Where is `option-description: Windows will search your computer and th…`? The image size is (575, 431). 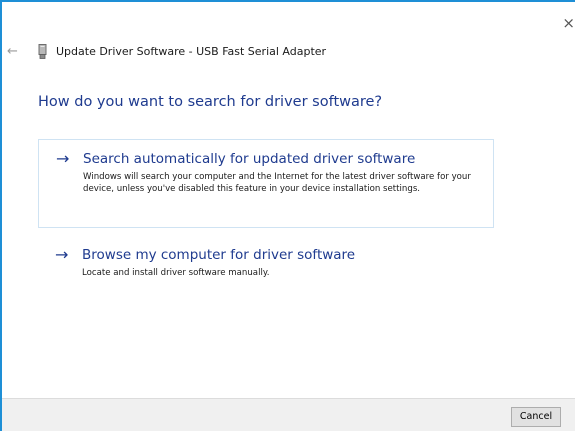 option-description: Windows will search your computer and th… is located at coordinates (277, 183).